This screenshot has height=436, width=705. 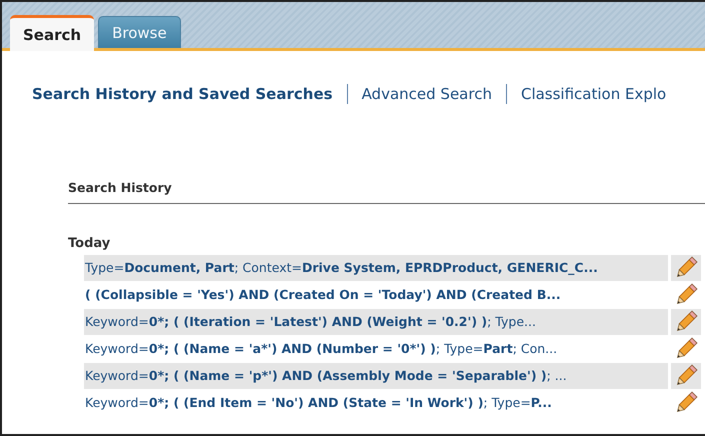 I want to click on nav-link: Classification Explo, so click(x=593, y=94).